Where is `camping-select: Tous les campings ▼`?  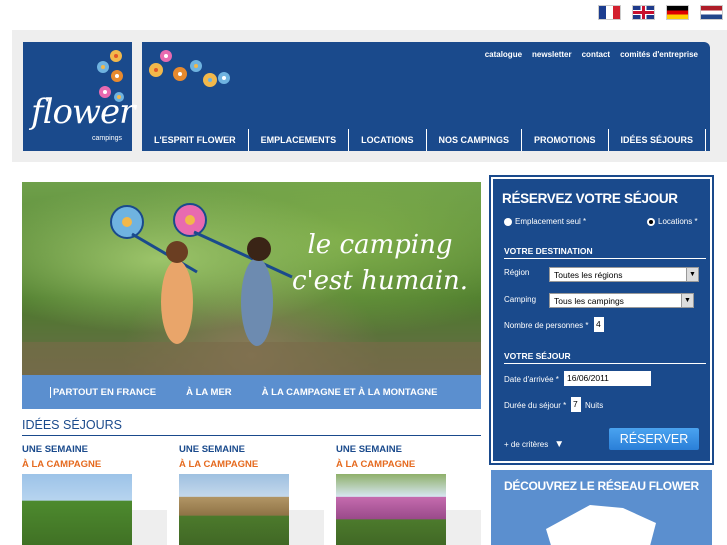 camping-select: Tous les campings ▼ is located at coordinates (621, 300).